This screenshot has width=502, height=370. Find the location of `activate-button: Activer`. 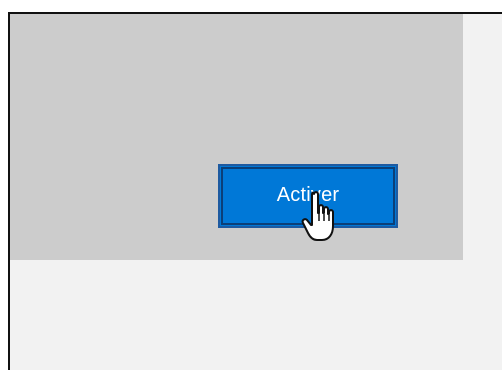

activate-button: Activer is located at coordinates (308, 196).